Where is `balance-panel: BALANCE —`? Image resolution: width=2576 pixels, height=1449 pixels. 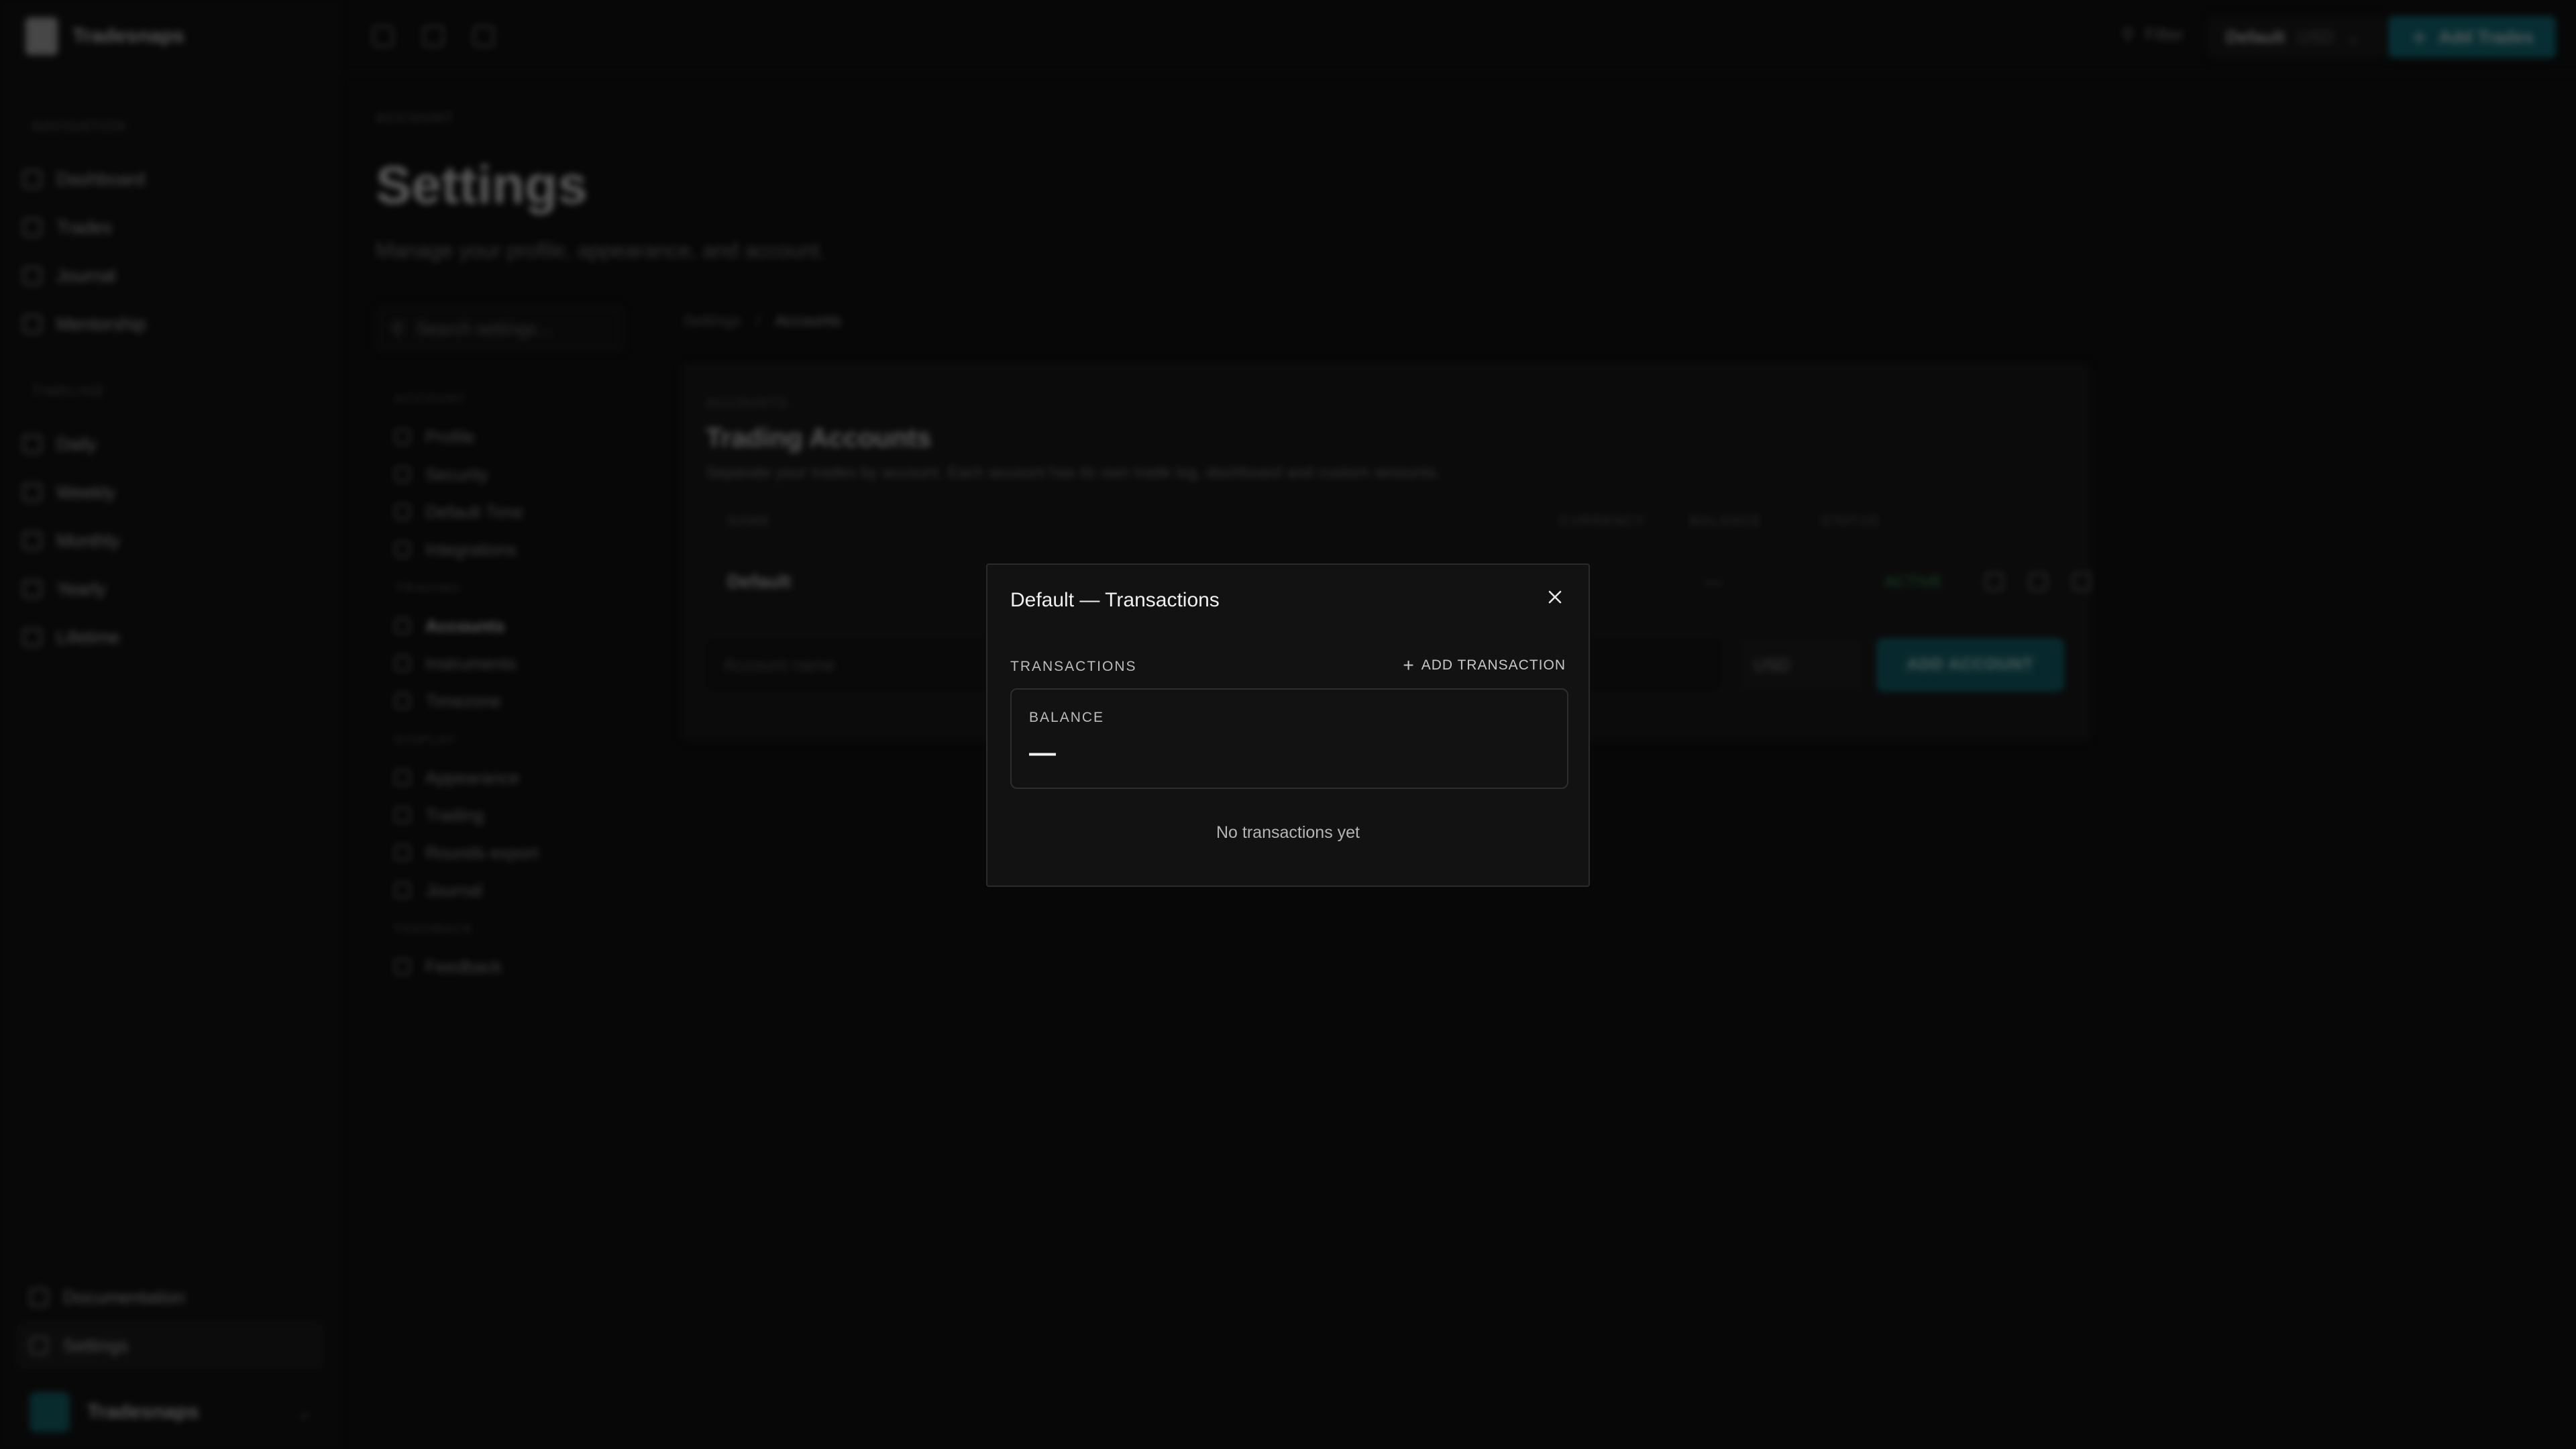
balance-panel: BALANCE — is located at coordinates (1289, 738).